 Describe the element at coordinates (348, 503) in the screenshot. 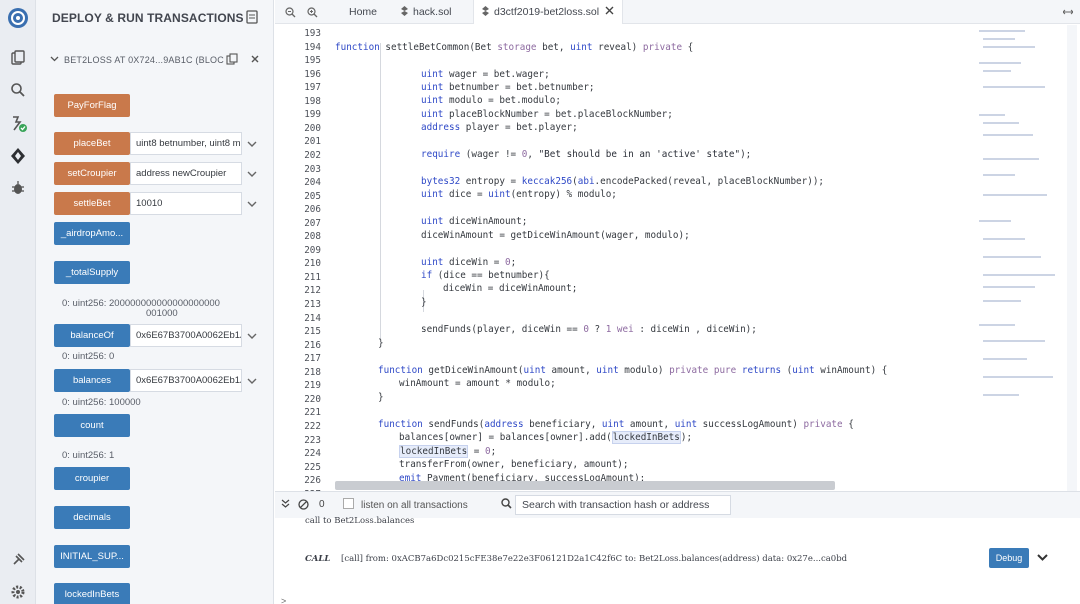

I see `listen-checkbox` at that location.